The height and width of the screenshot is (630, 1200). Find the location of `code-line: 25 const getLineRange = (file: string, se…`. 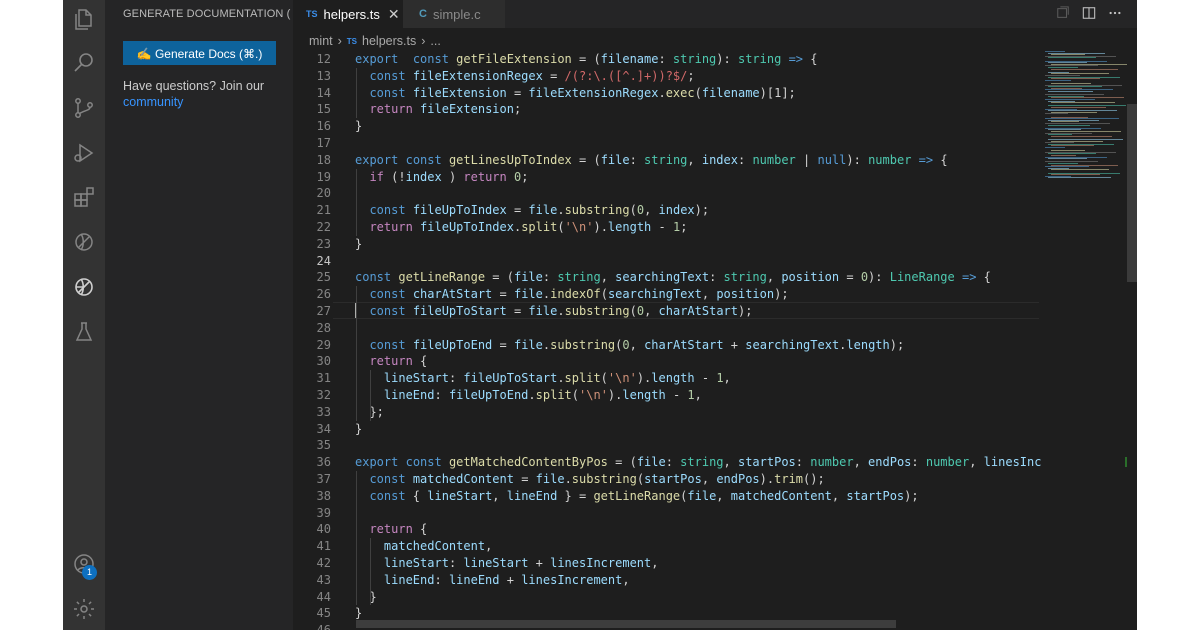

code-line: 25 const getLineRange = (file: string, se… is located at coordinates (667, 277).